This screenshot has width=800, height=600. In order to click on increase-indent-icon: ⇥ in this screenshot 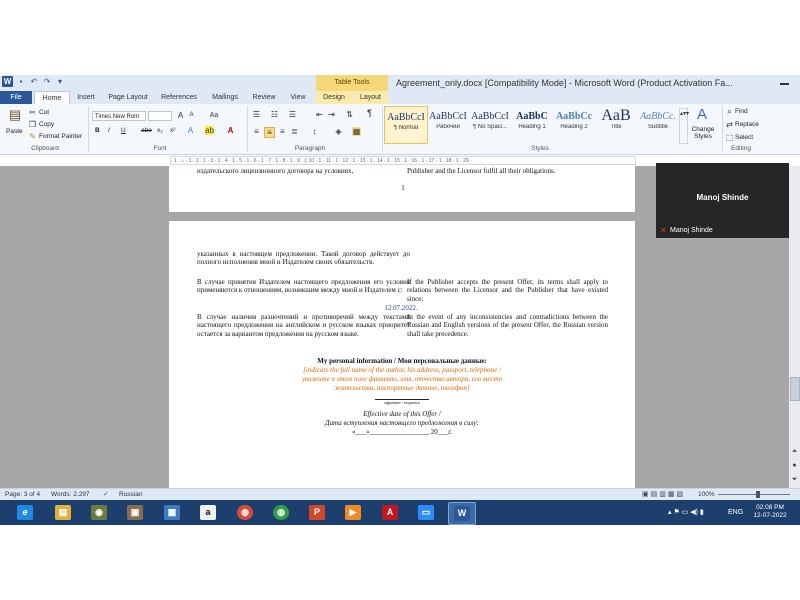, I will do `click(331, 114)`.